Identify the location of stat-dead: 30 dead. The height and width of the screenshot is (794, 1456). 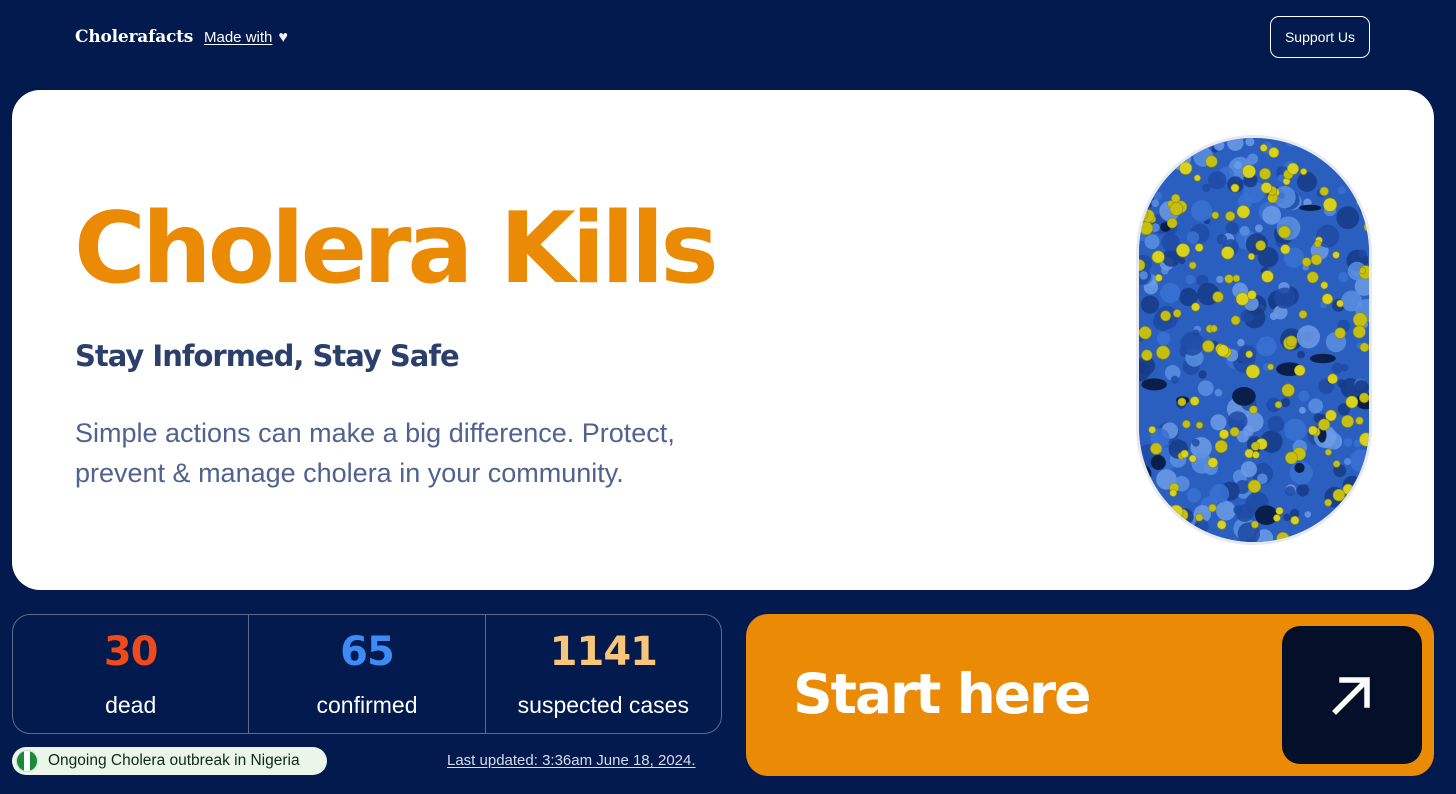
(130, 674).